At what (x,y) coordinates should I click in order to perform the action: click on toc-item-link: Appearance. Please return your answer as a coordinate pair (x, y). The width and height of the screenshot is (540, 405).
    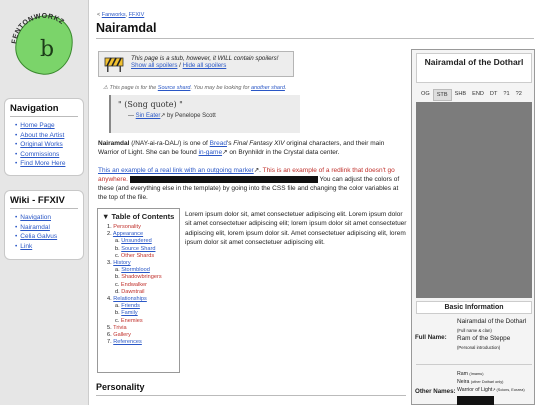
    Looking at the image, I should click on (128, 234).